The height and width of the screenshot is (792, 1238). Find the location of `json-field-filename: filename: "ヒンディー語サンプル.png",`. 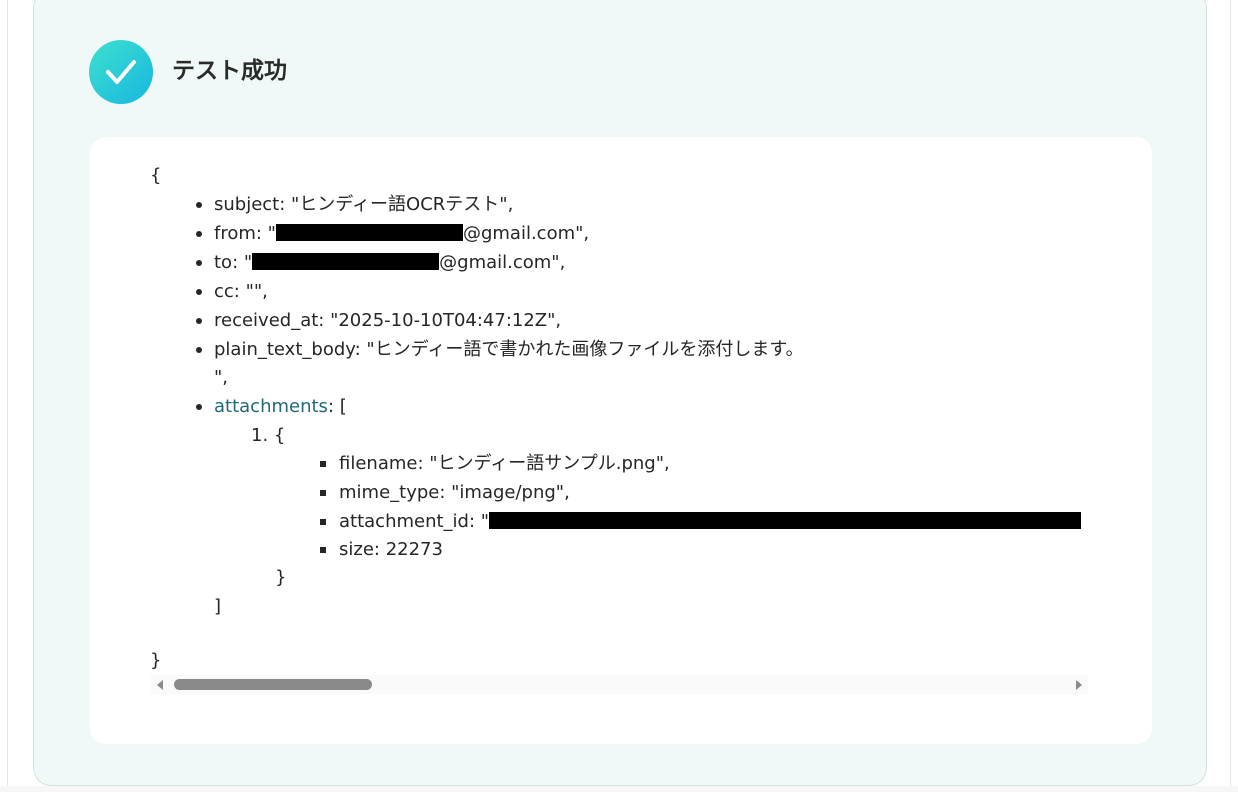

json-field-filename: filename: "ヒンディー語サンプル.png", is located at coordinates (504, 463).